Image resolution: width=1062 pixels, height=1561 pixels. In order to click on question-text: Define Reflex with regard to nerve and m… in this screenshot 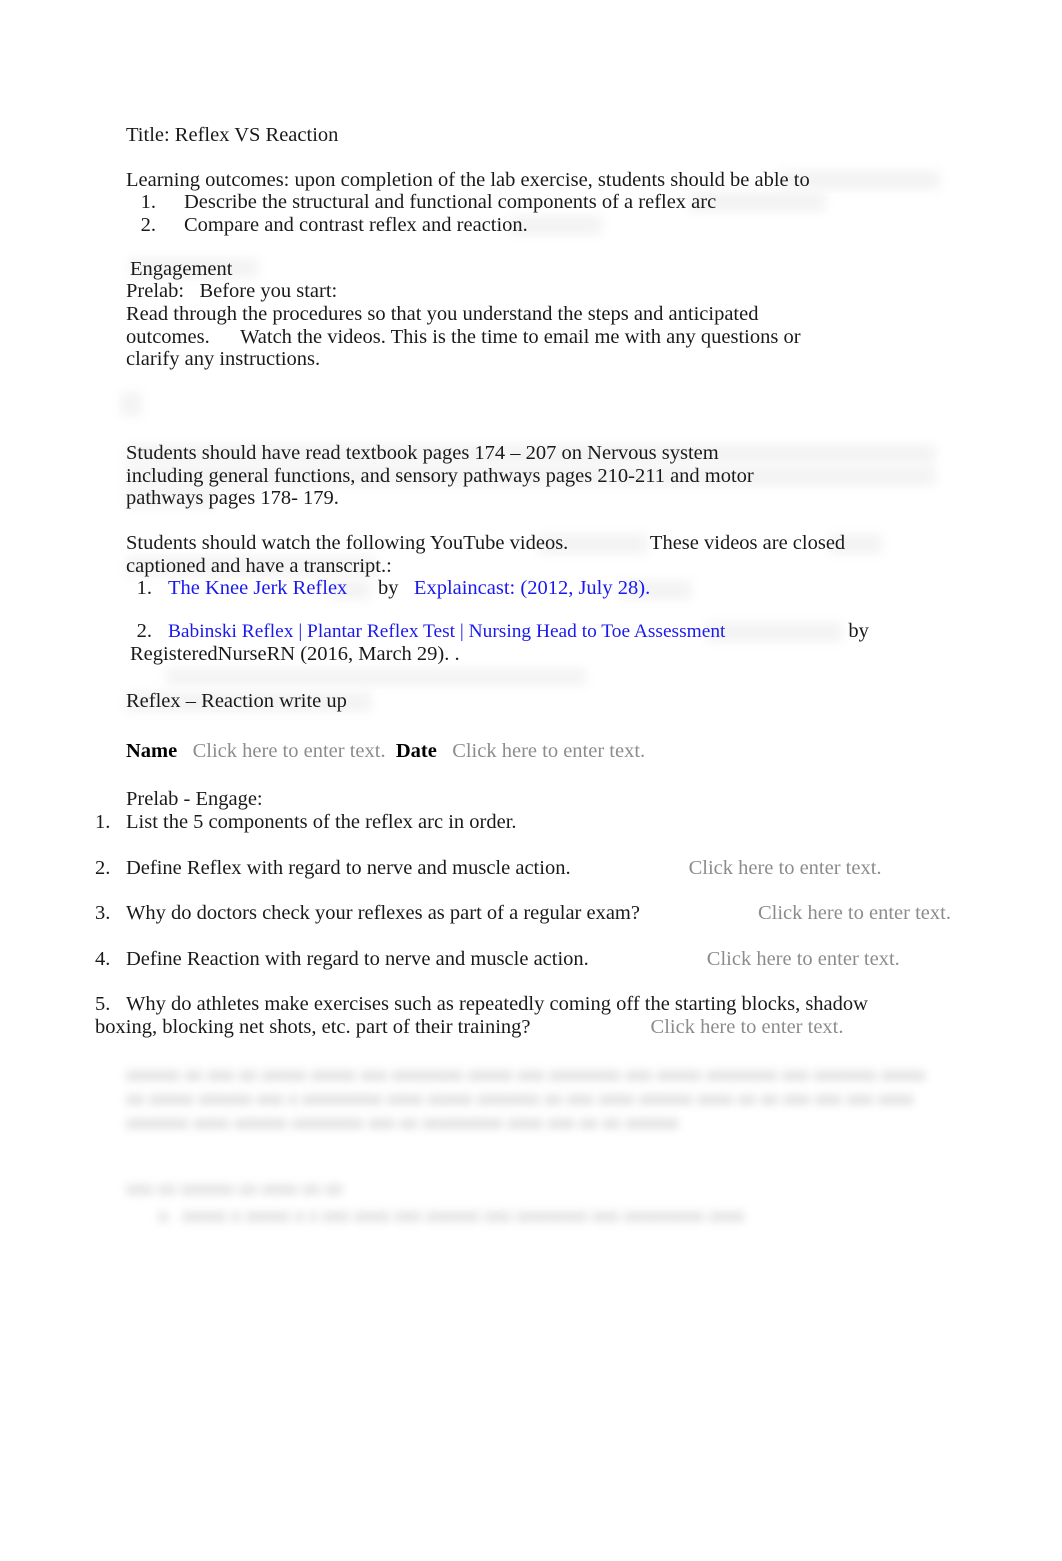, I will do `click(348, 867)`.